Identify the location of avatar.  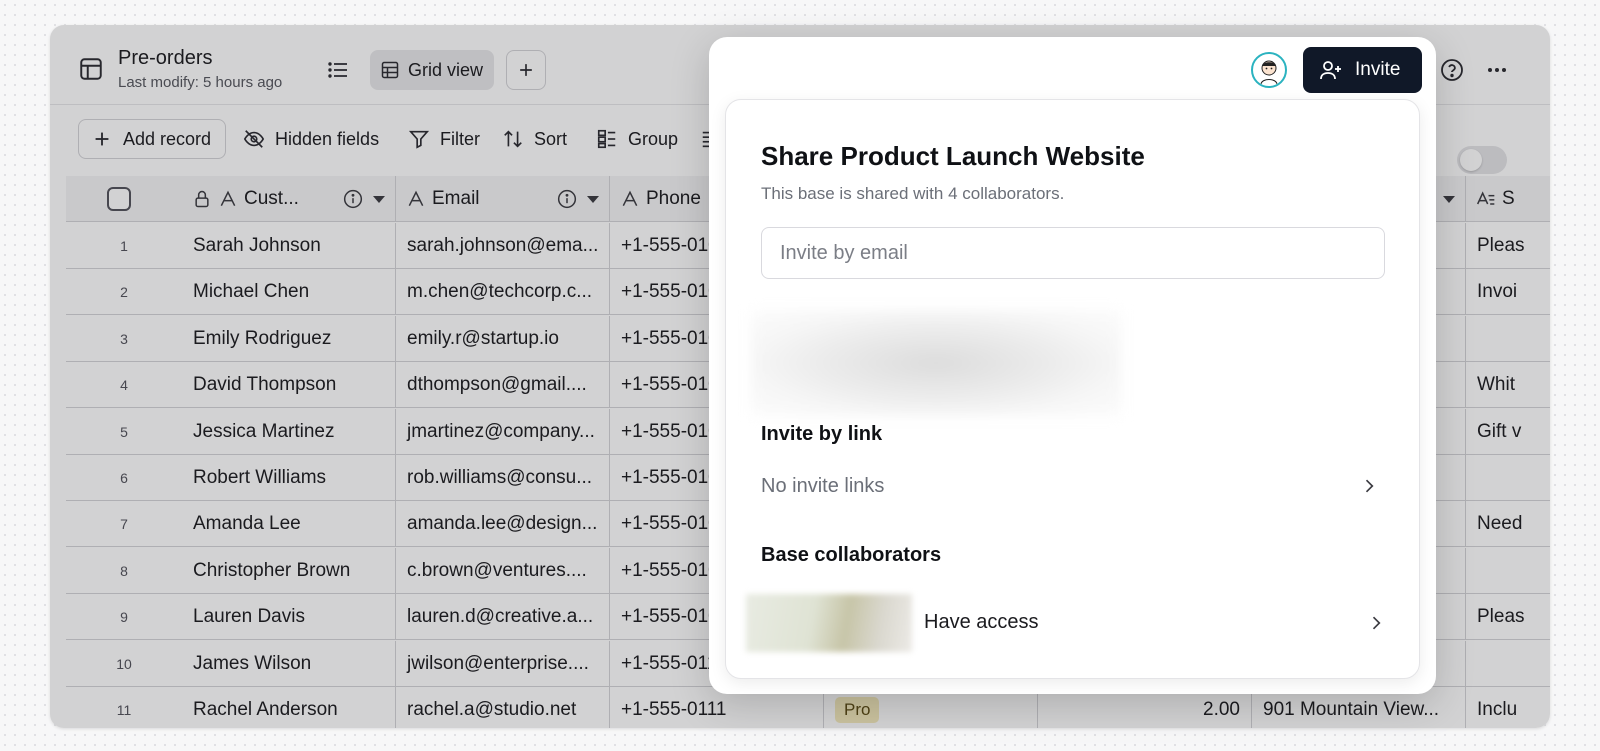
(1269, 70).